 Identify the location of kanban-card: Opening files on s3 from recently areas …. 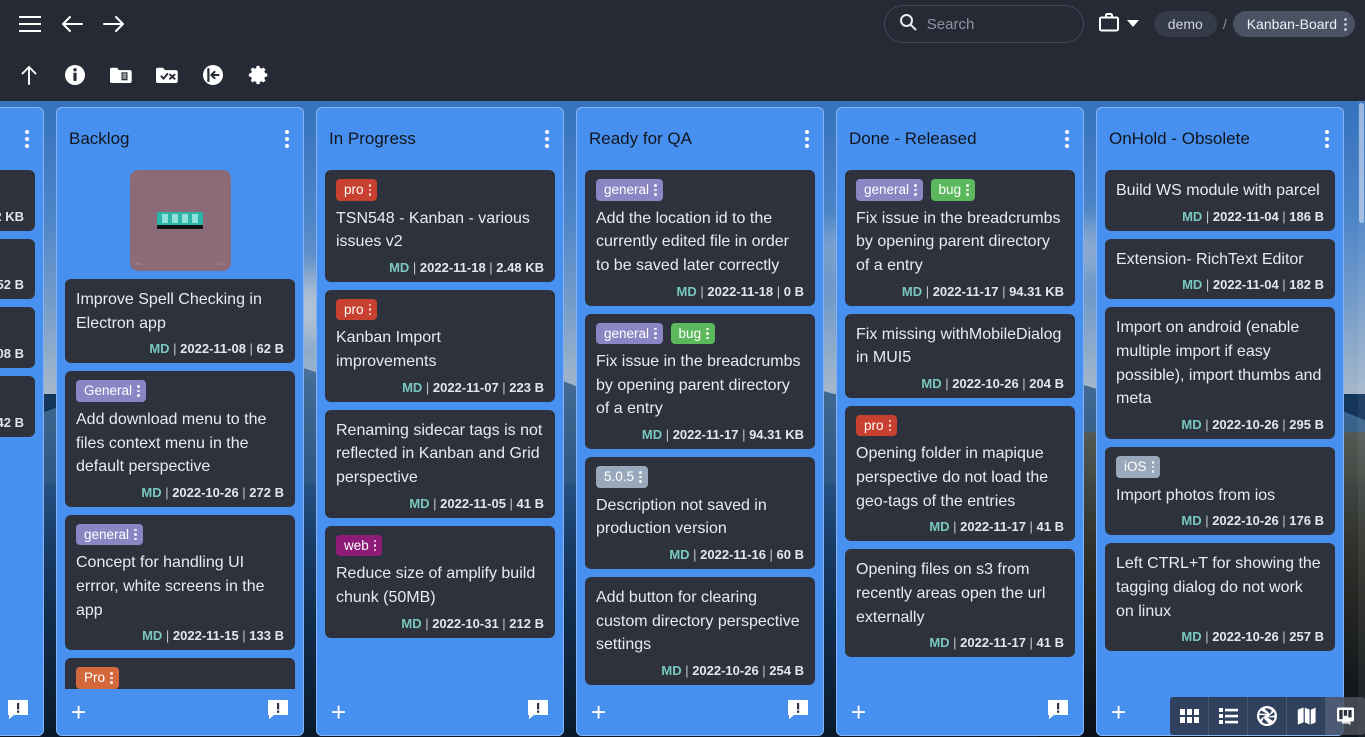
(960, 603).